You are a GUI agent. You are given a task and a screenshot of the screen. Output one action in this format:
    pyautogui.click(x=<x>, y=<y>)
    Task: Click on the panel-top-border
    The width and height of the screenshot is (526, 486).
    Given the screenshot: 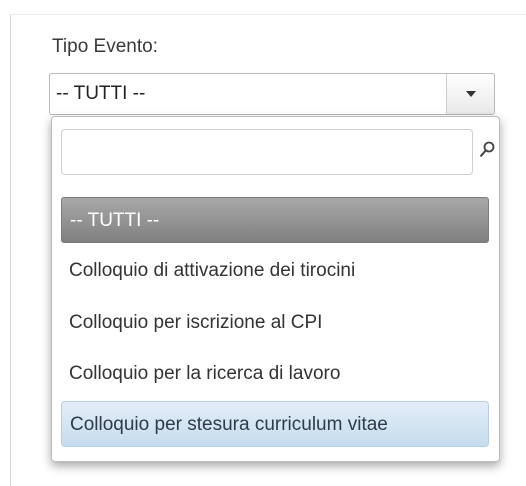 What is the action you would take?
    pyautogui.click(x=268, y=14)
    